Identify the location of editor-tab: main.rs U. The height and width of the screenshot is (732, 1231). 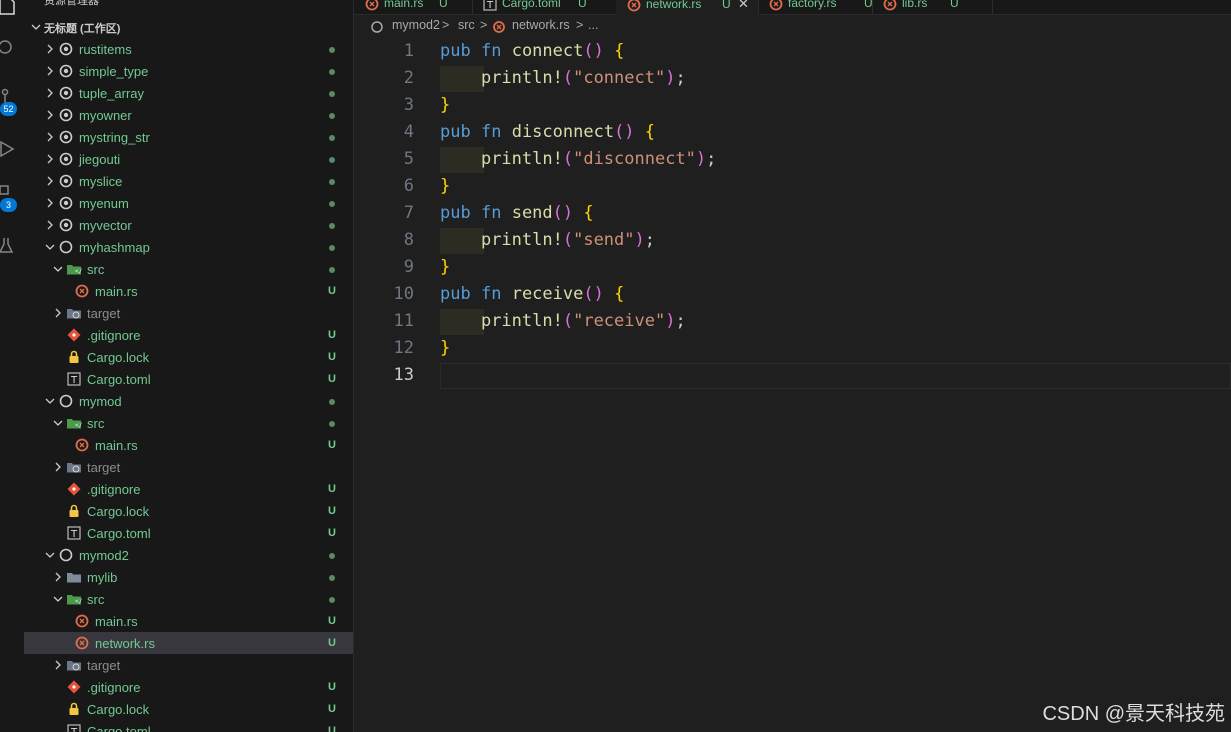
(413, 7).